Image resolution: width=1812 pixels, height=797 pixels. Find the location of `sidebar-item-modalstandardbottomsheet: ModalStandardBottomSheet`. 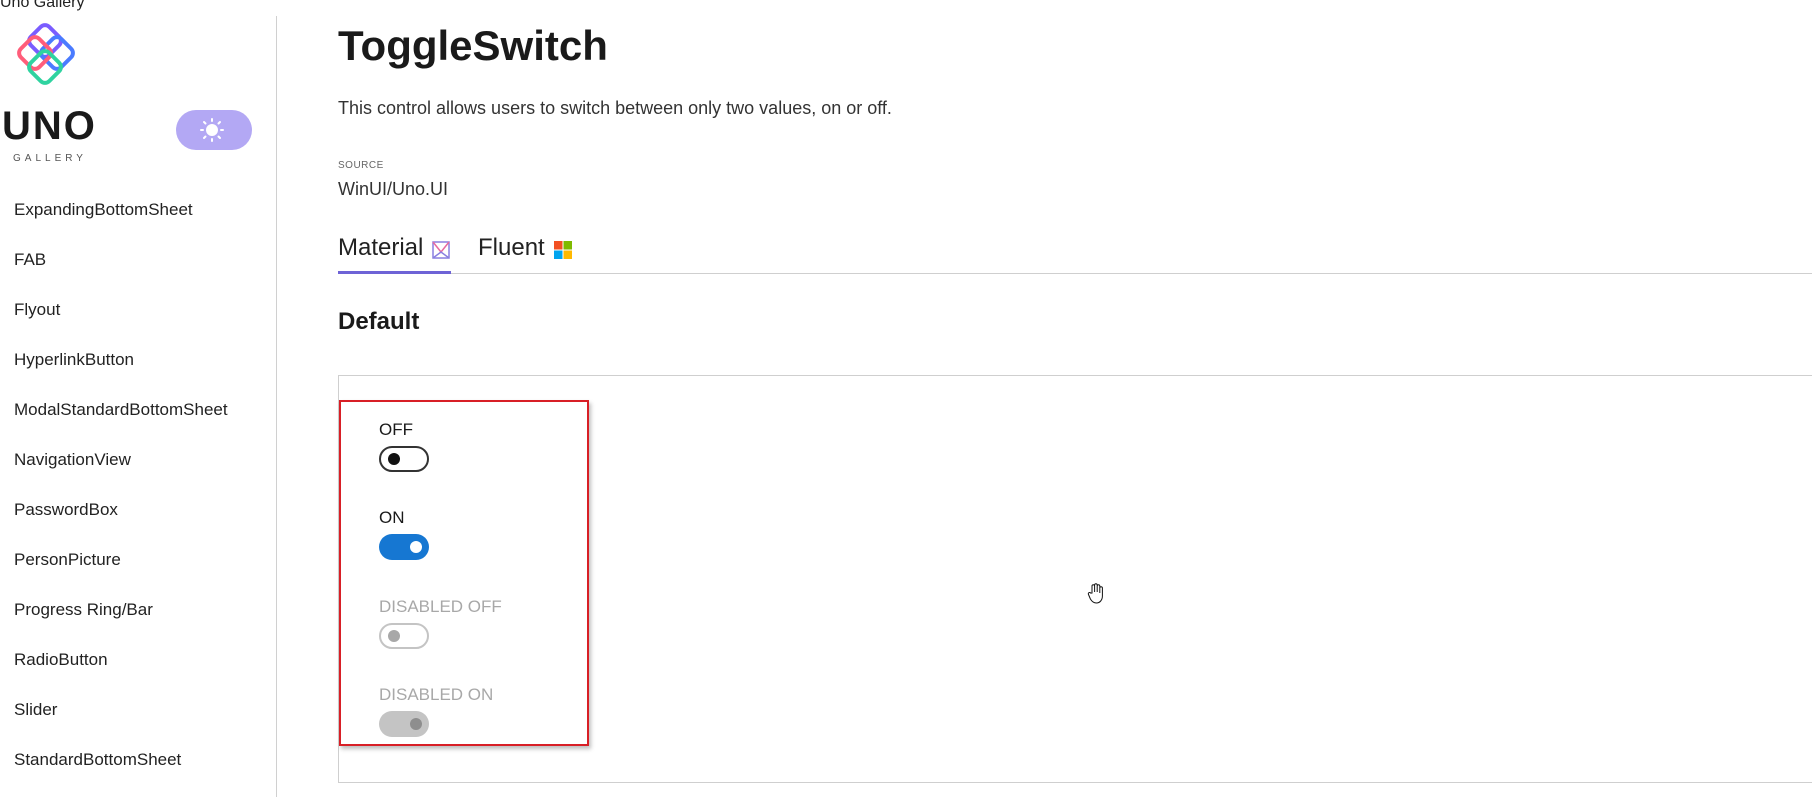

sidebar-item-modalstandardbottomsheet: ModalStandardBottomSheet is located at coordinates (138, 410).